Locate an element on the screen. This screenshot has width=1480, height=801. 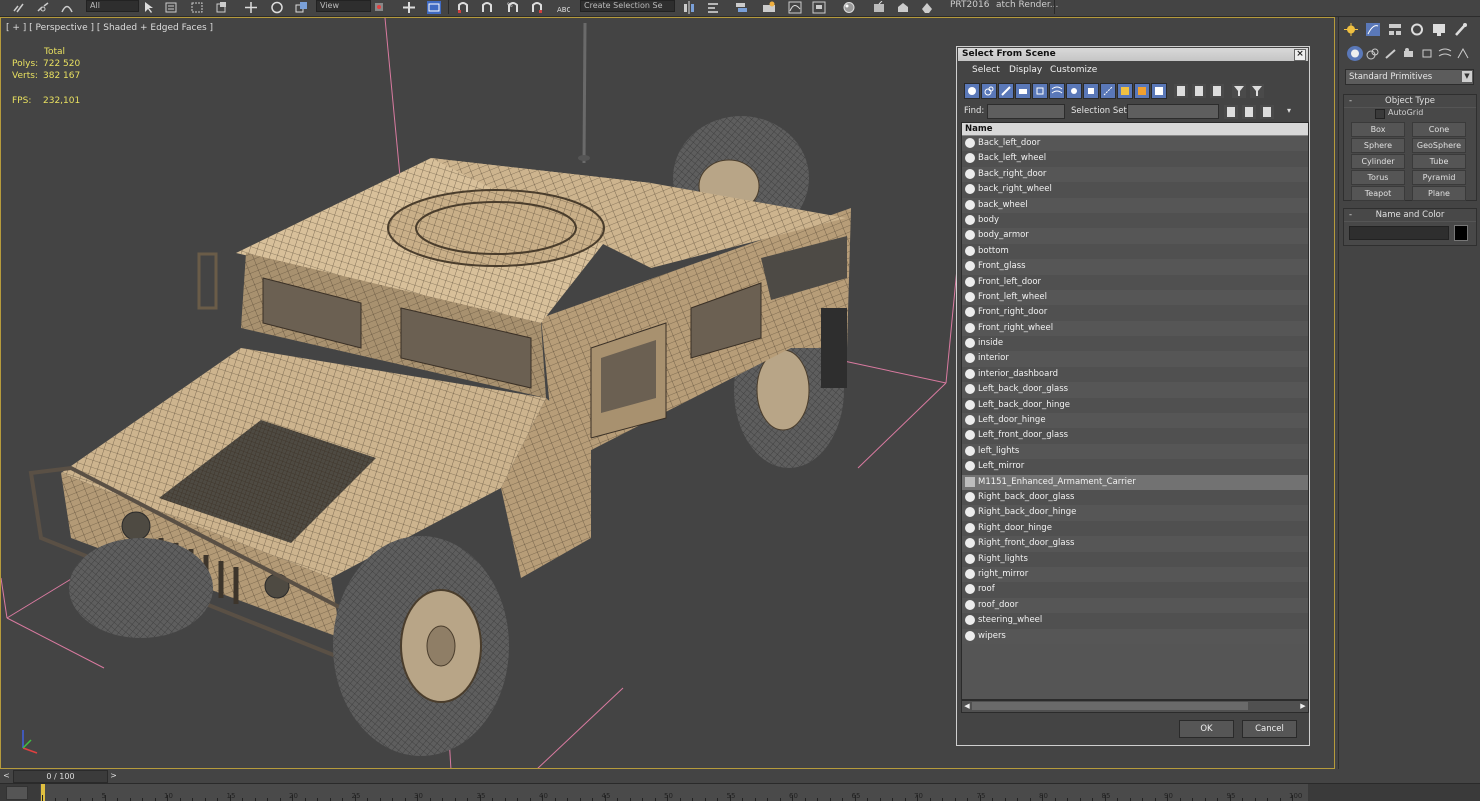
list-item: Front_right_wheel is located at coordinates (1135, 328).